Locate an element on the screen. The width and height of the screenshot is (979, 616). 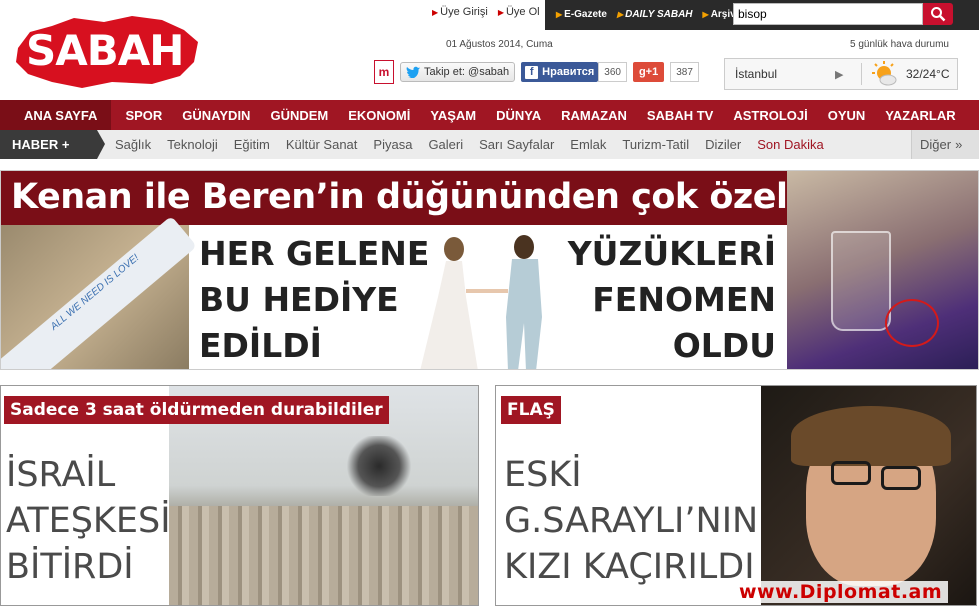
sub-nav-egitim: Eğitim is located at coordinates (252, 144).